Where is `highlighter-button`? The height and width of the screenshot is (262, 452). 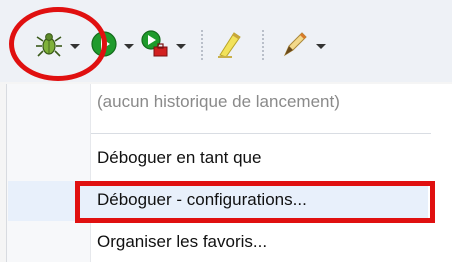 highlighter-button is located at coordinates (229, 46).